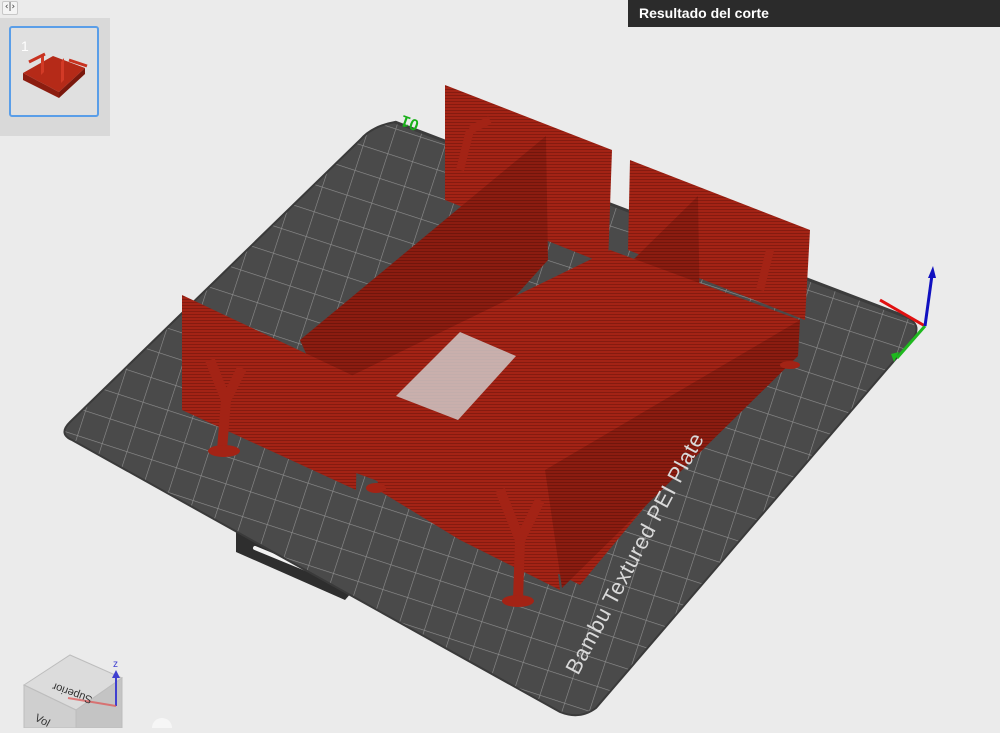 The height and width of the screenshot is (733, 1000). I want to click on plate-thumbnail: 1, so click(54, 71).